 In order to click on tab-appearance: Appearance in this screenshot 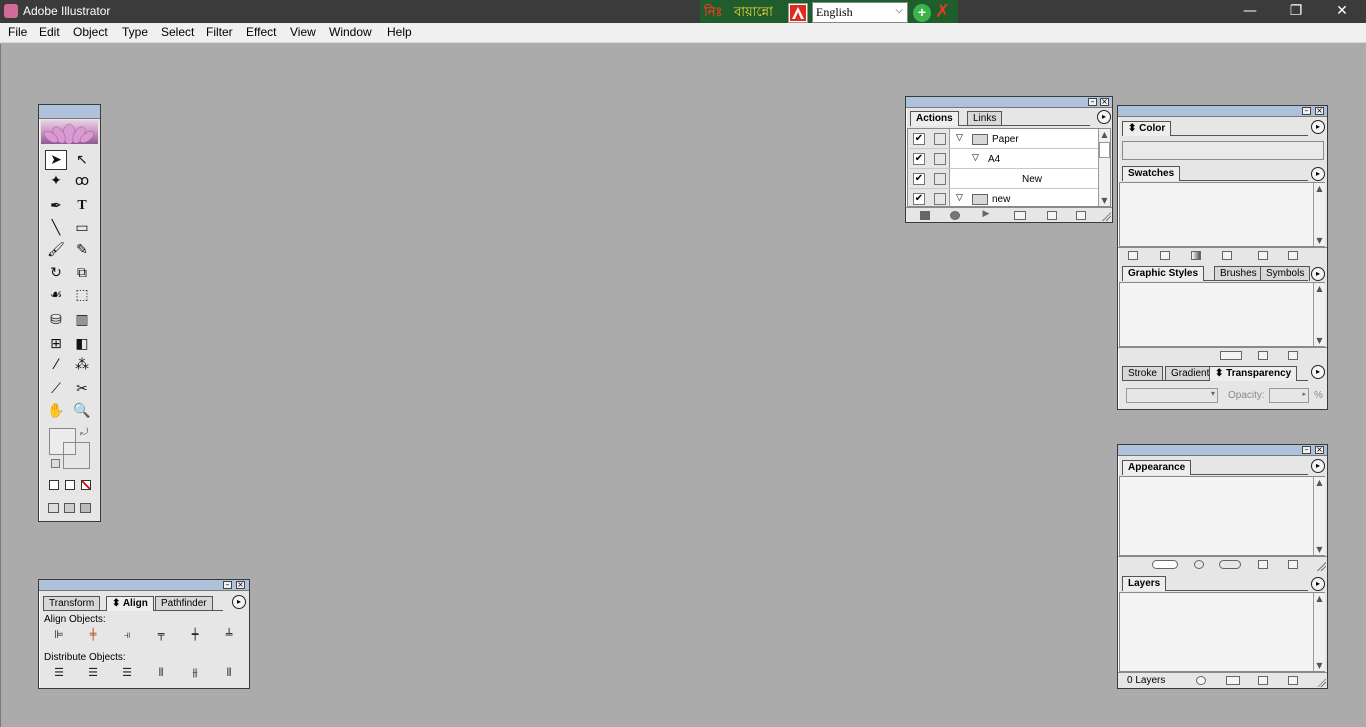, I will do `click(1157, 467)`.